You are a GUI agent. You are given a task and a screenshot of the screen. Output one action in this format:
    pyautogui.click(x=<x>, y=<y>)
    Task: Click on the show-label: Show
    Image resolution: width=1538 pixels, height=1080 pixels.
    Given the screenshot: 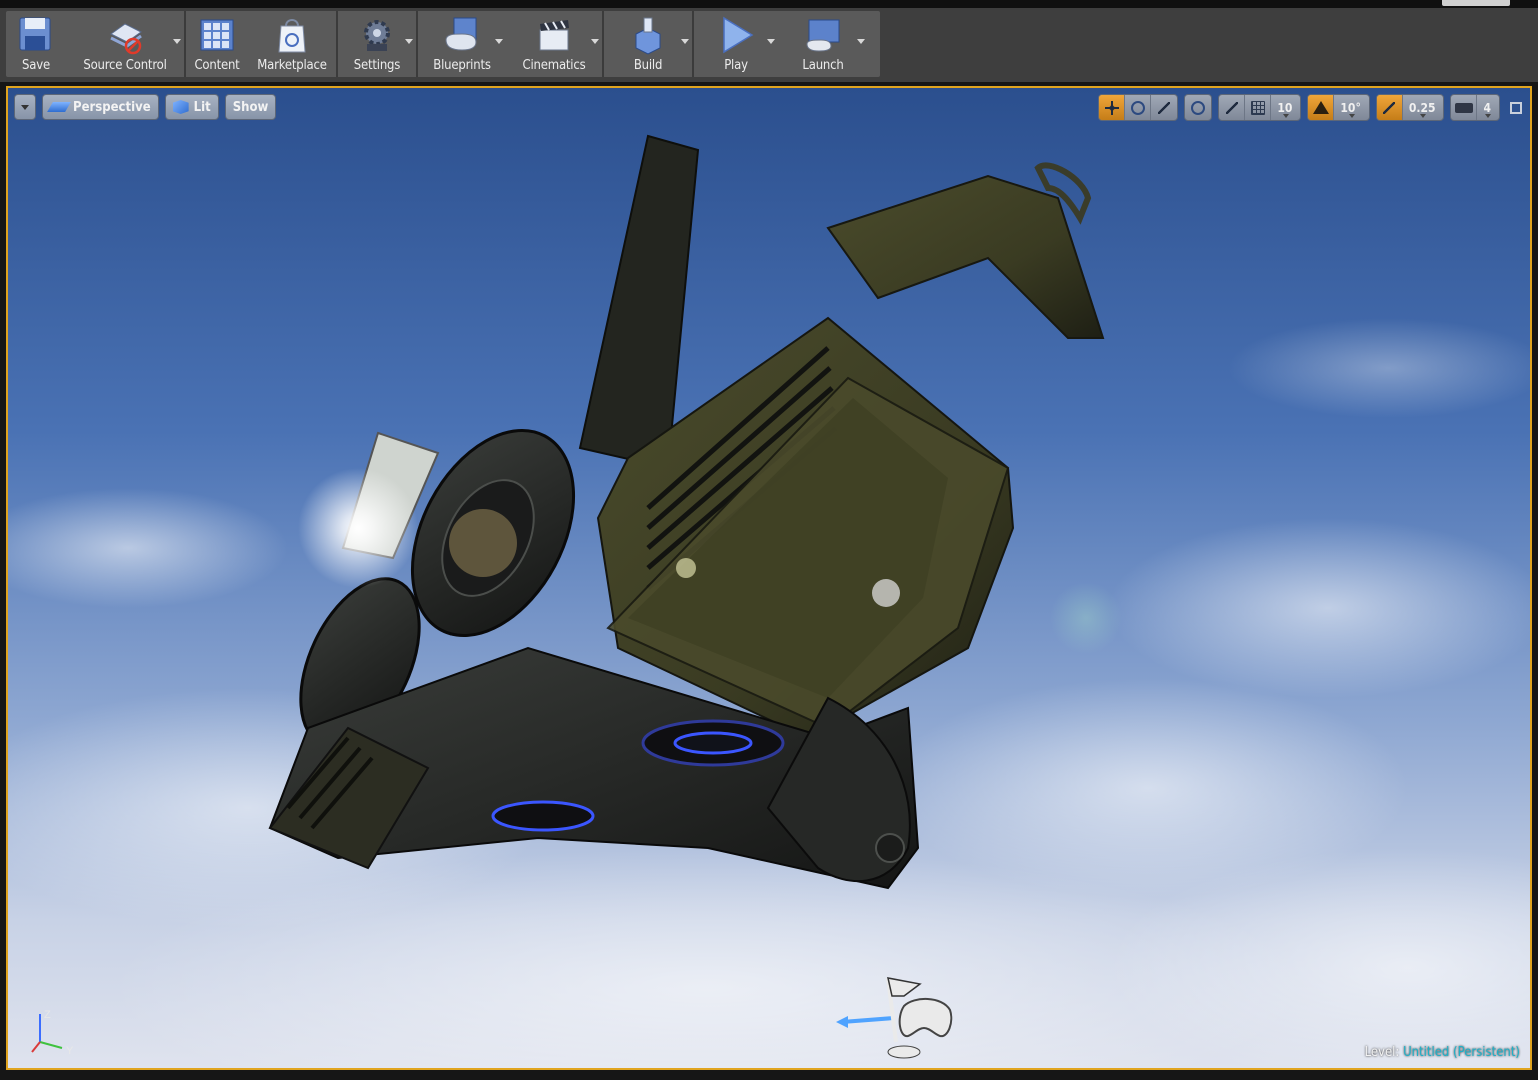 What is the action you would take?
    pyautogui.click(x=250, y=107)
    